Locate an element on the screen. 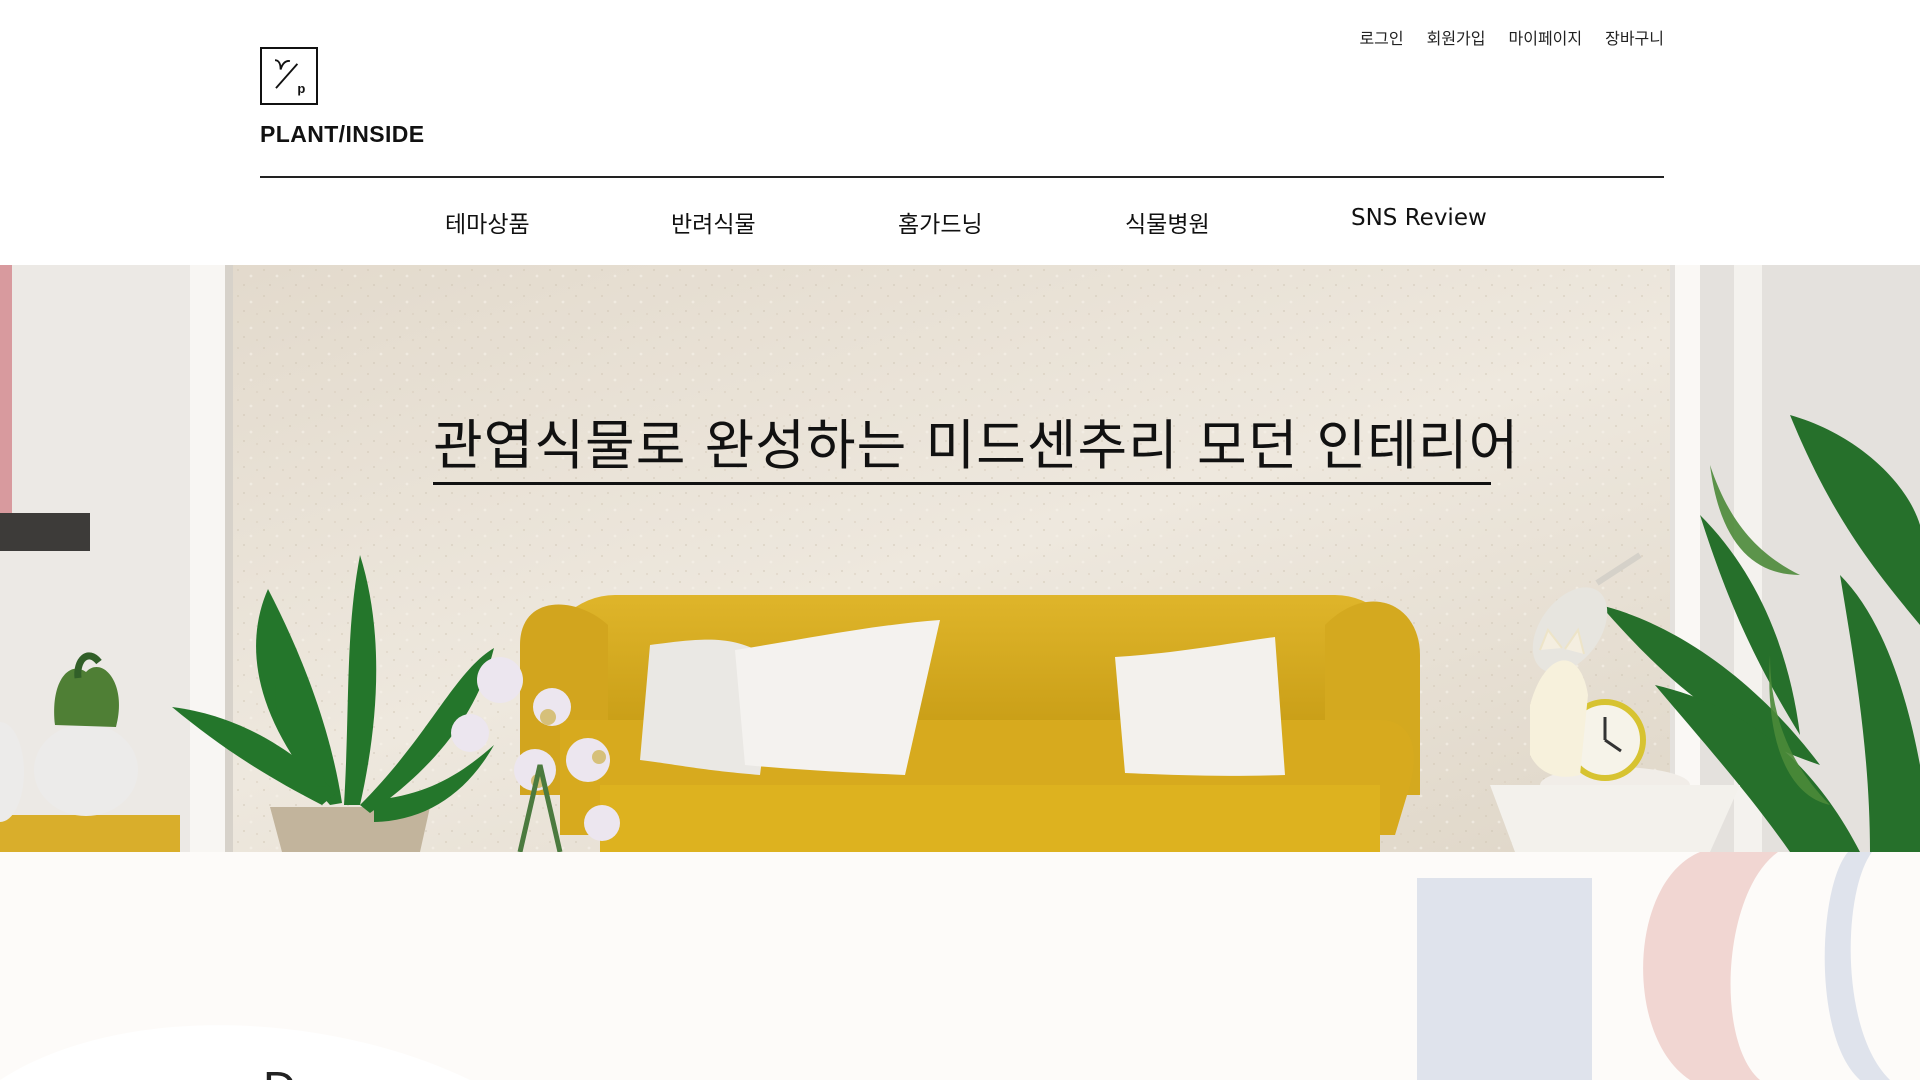 The image size is (1920, 1080). svg-text: p is located at coordinates (301, 88).